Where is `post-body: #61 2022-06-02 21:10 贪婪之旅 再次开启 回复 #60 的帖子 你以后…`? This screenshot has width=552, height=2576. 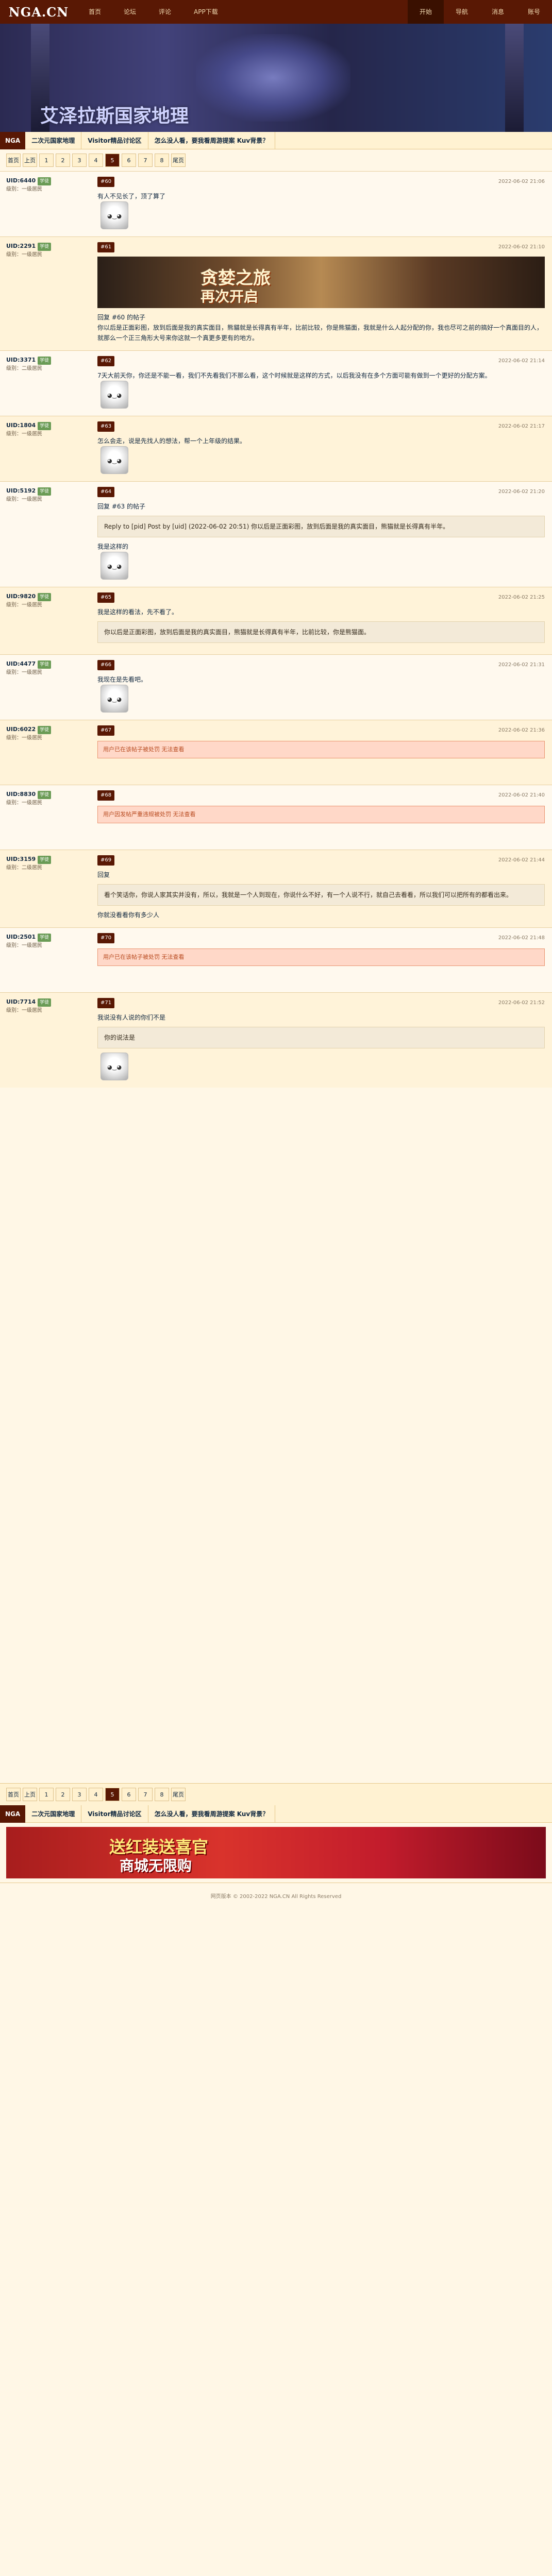
post-body: #61 2022-06-02 21:10 贪婪之旅 再次开启 回复 #60 的帖子 你以后… is located at coordinates (321, 293).